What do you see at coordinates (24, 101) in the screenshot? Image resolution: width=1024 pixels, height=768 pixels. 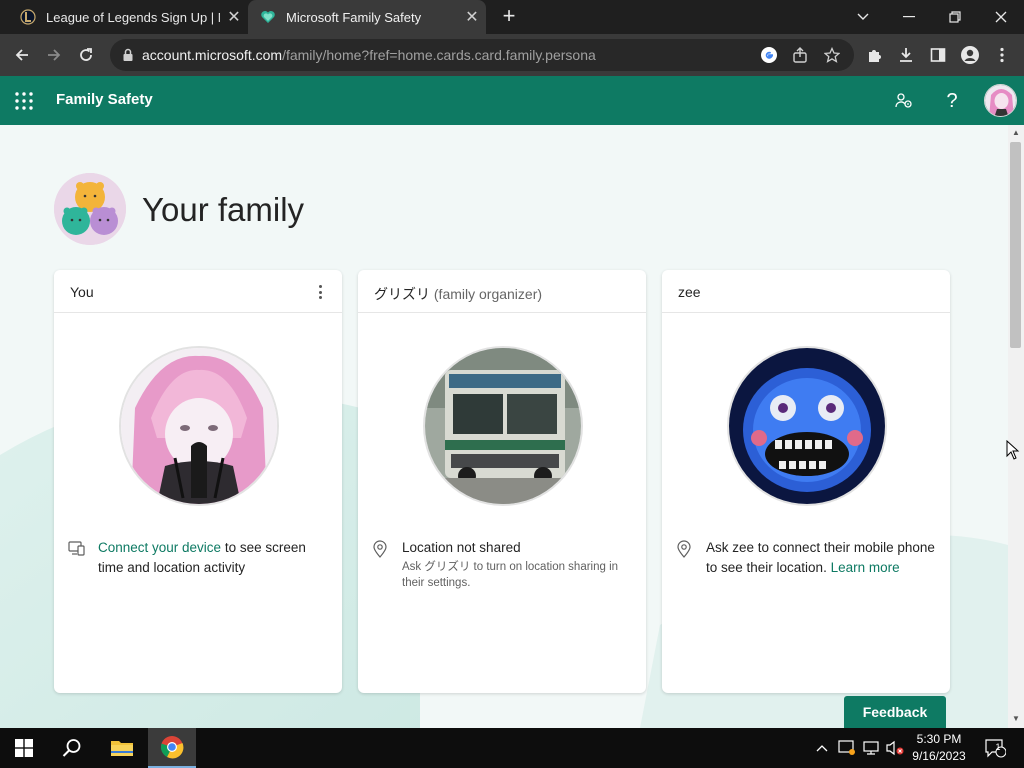 I see `app-launcher-waffle-icon` at bounding box center [24, 101].